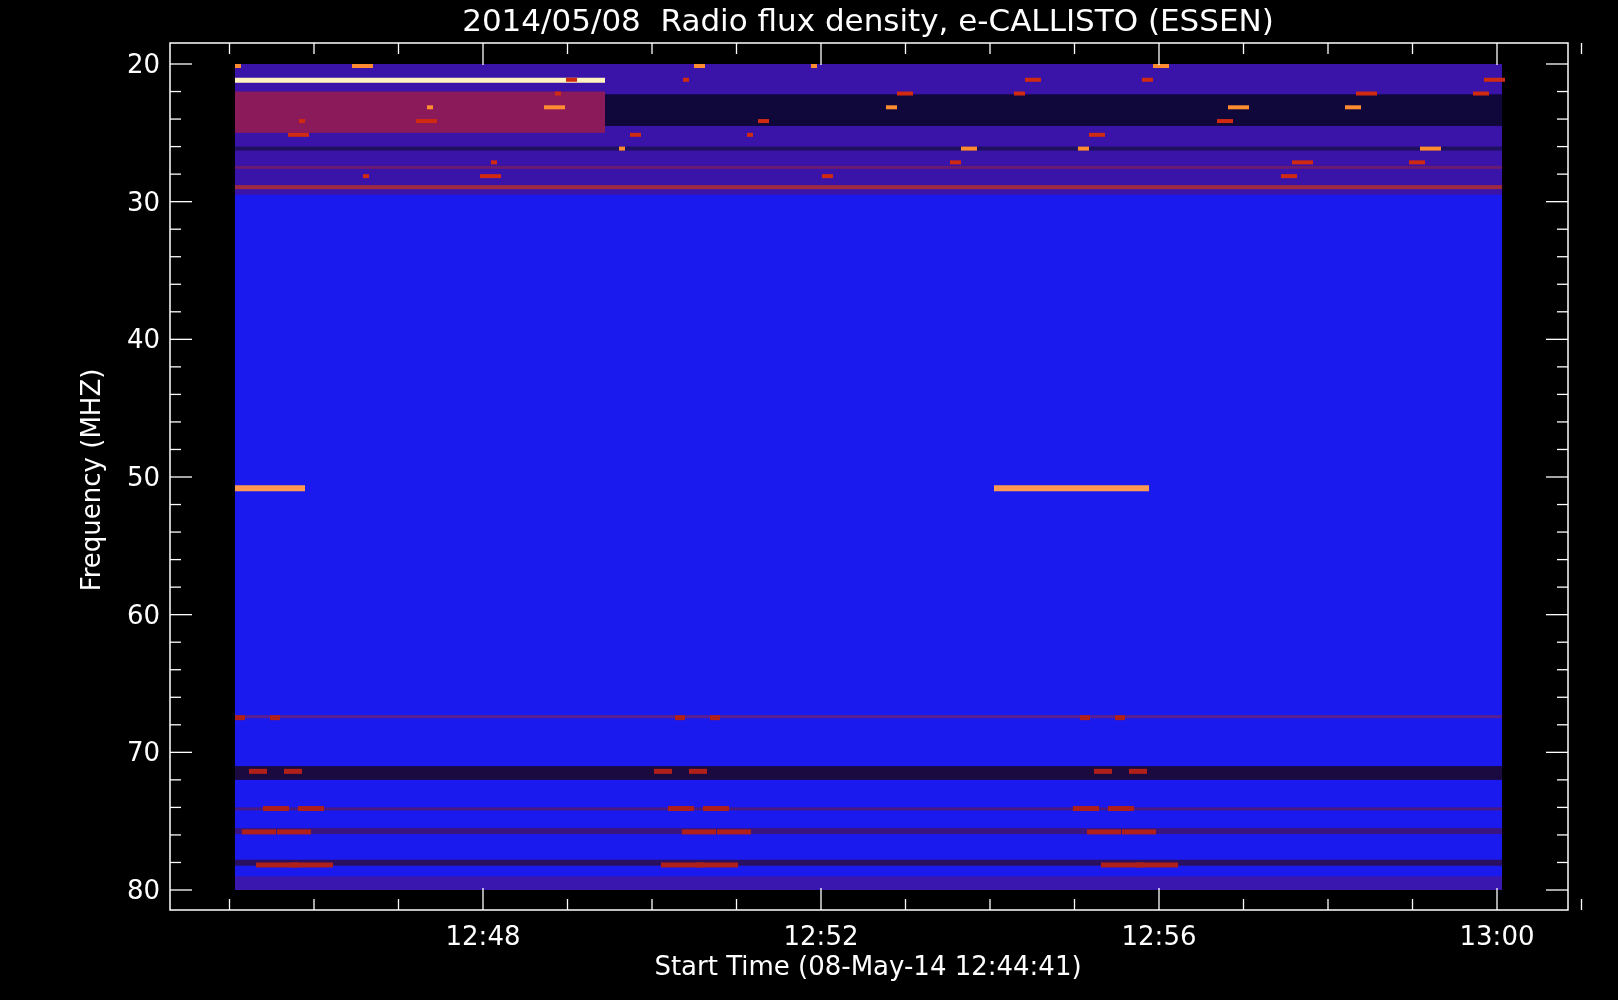 The width and height of the screenshot is (1618, 1000). I want to click on axis-tick-label: 12:48, so click(483, 936).